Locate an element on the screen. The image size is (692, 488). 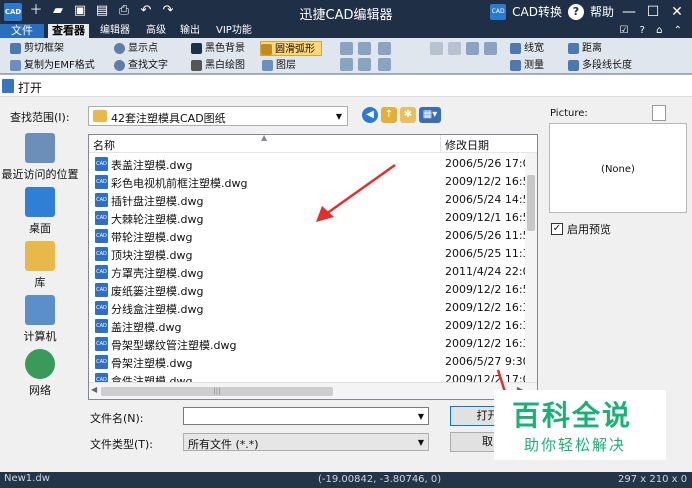
help-button: 帮助 is located at coordinates (602, 11).